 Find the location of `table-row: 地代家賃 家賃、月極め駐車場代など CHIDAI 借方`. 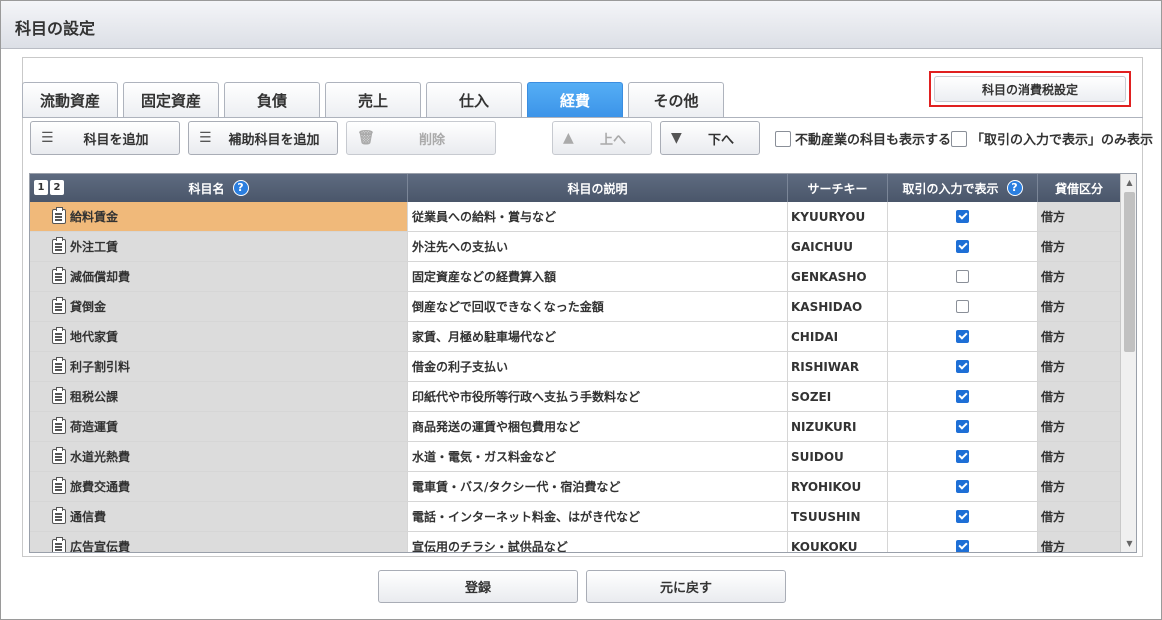

table-row: 地代家賃 家賃、月極め駐車場代など CHIDAI 借方 is located at coordinates (575, 337).